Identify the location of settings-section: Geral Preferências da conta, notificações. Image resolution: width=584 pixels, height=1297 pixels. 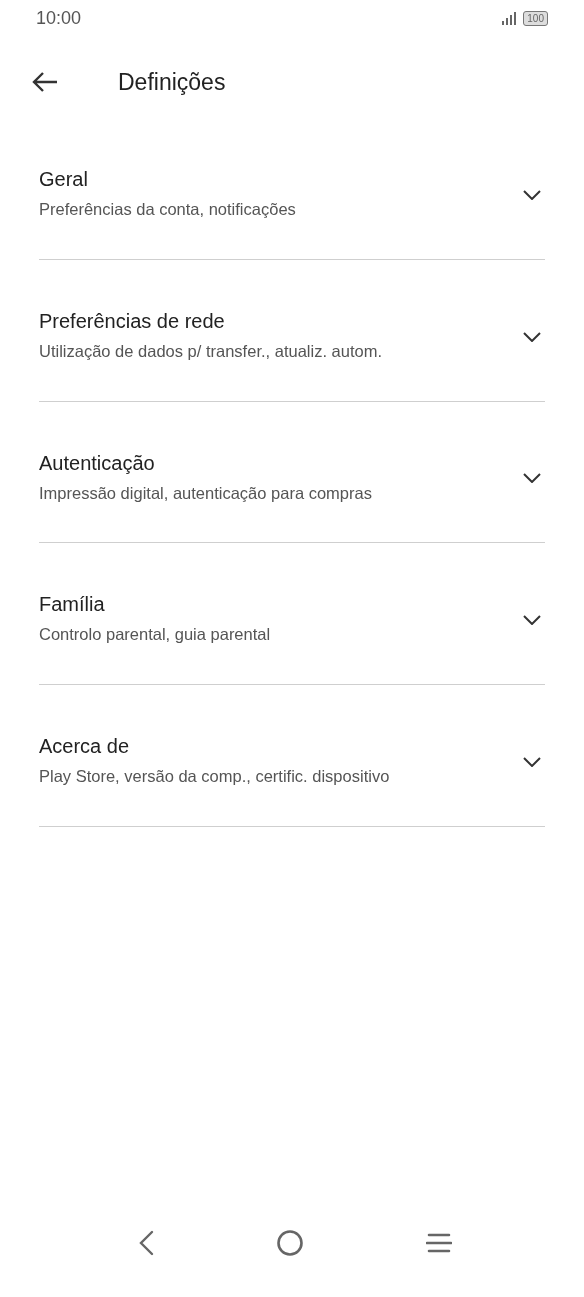
(292, 194).